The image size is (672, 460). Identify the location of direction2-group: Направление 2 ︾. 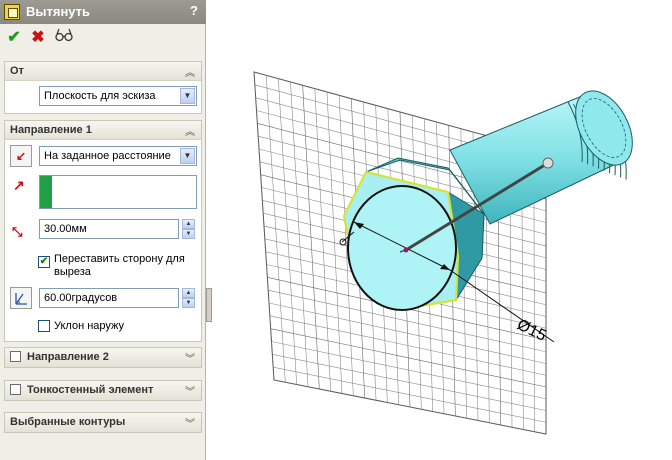
(103, 357).